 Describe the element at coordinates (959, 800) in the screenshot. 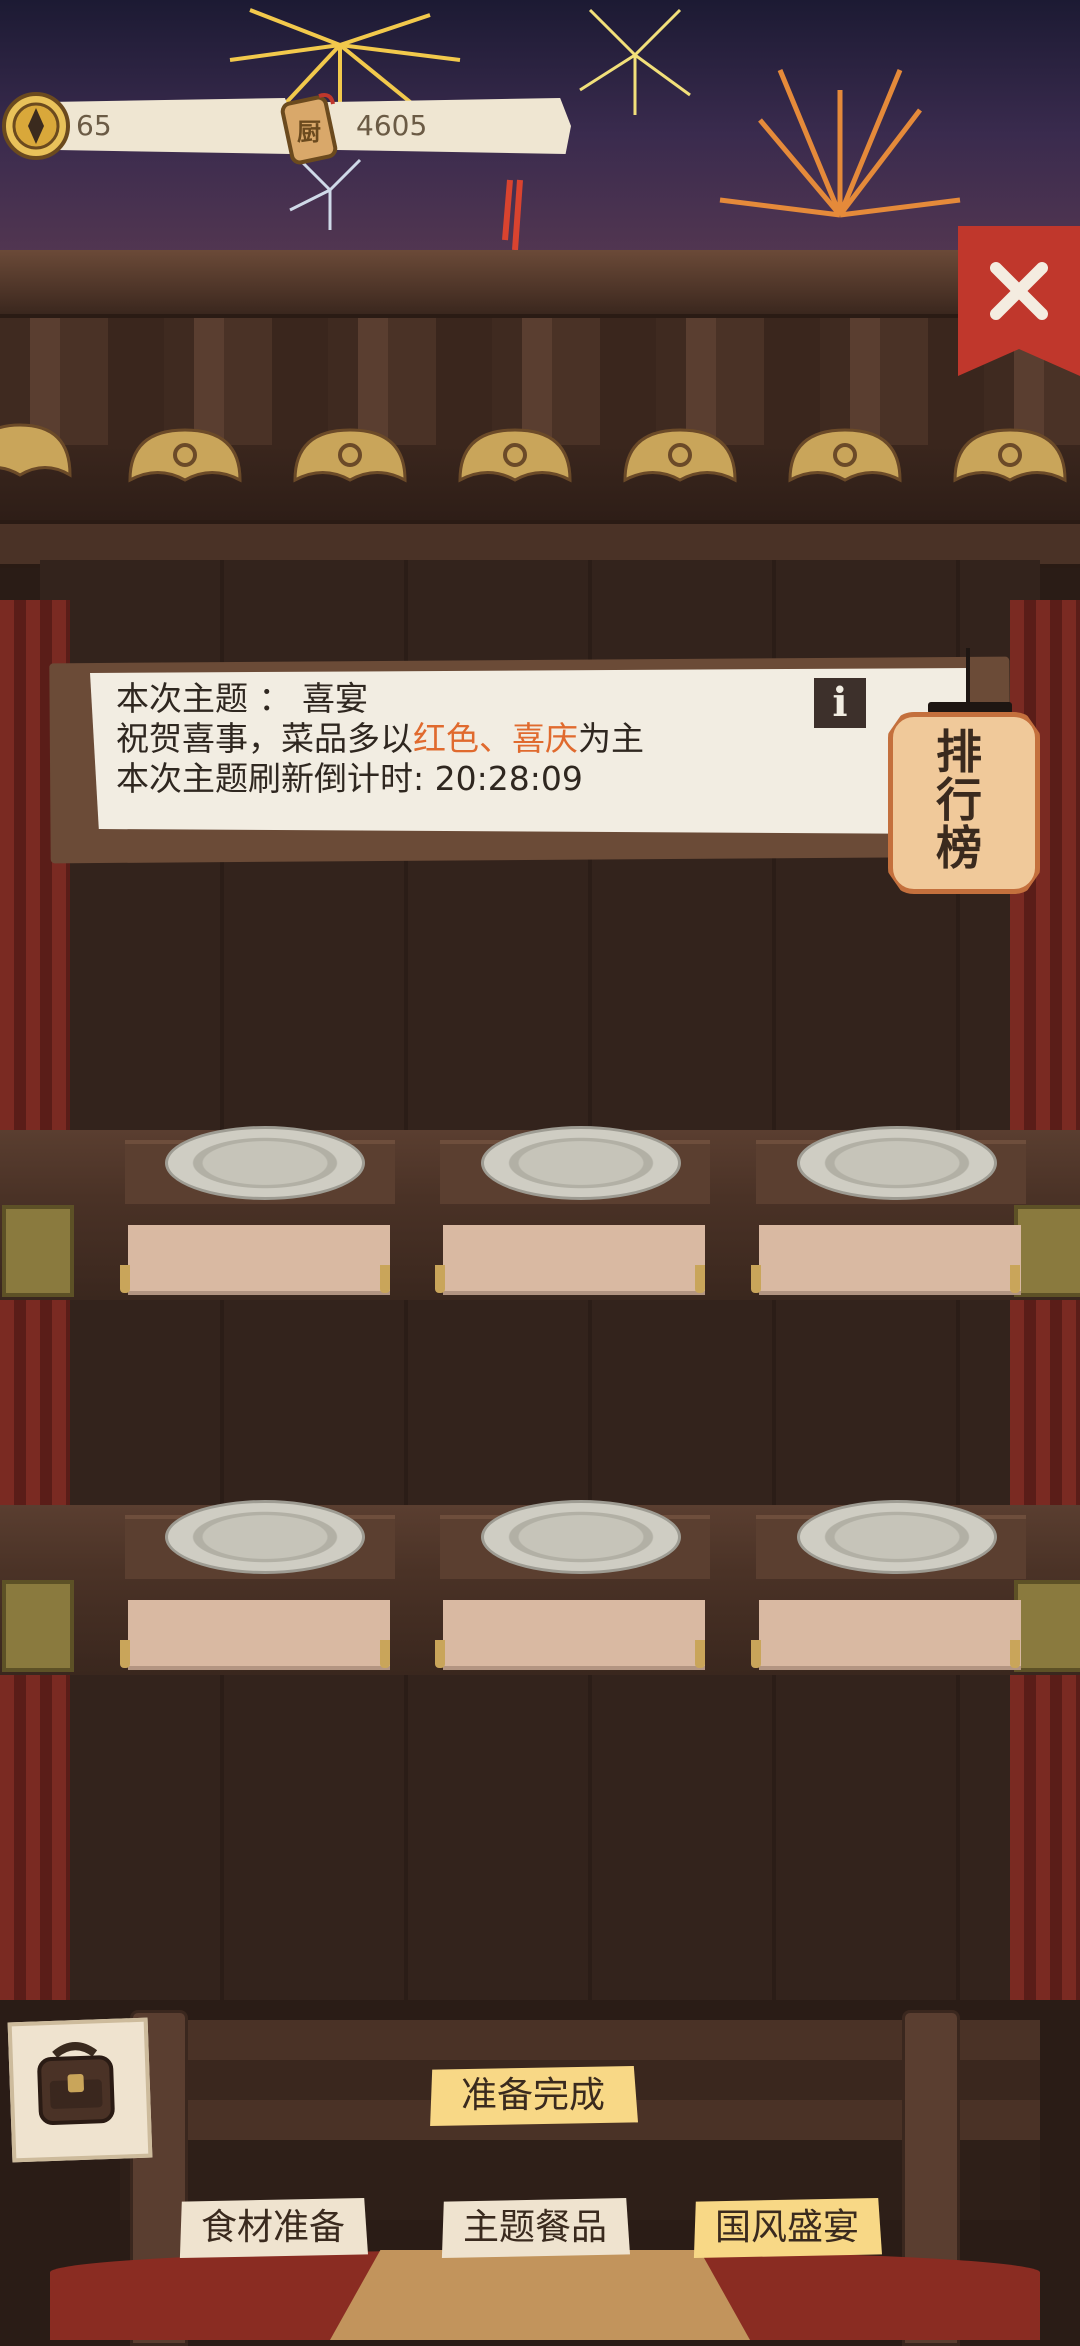

I see `leaderboard-label: 排行榜` at that location.